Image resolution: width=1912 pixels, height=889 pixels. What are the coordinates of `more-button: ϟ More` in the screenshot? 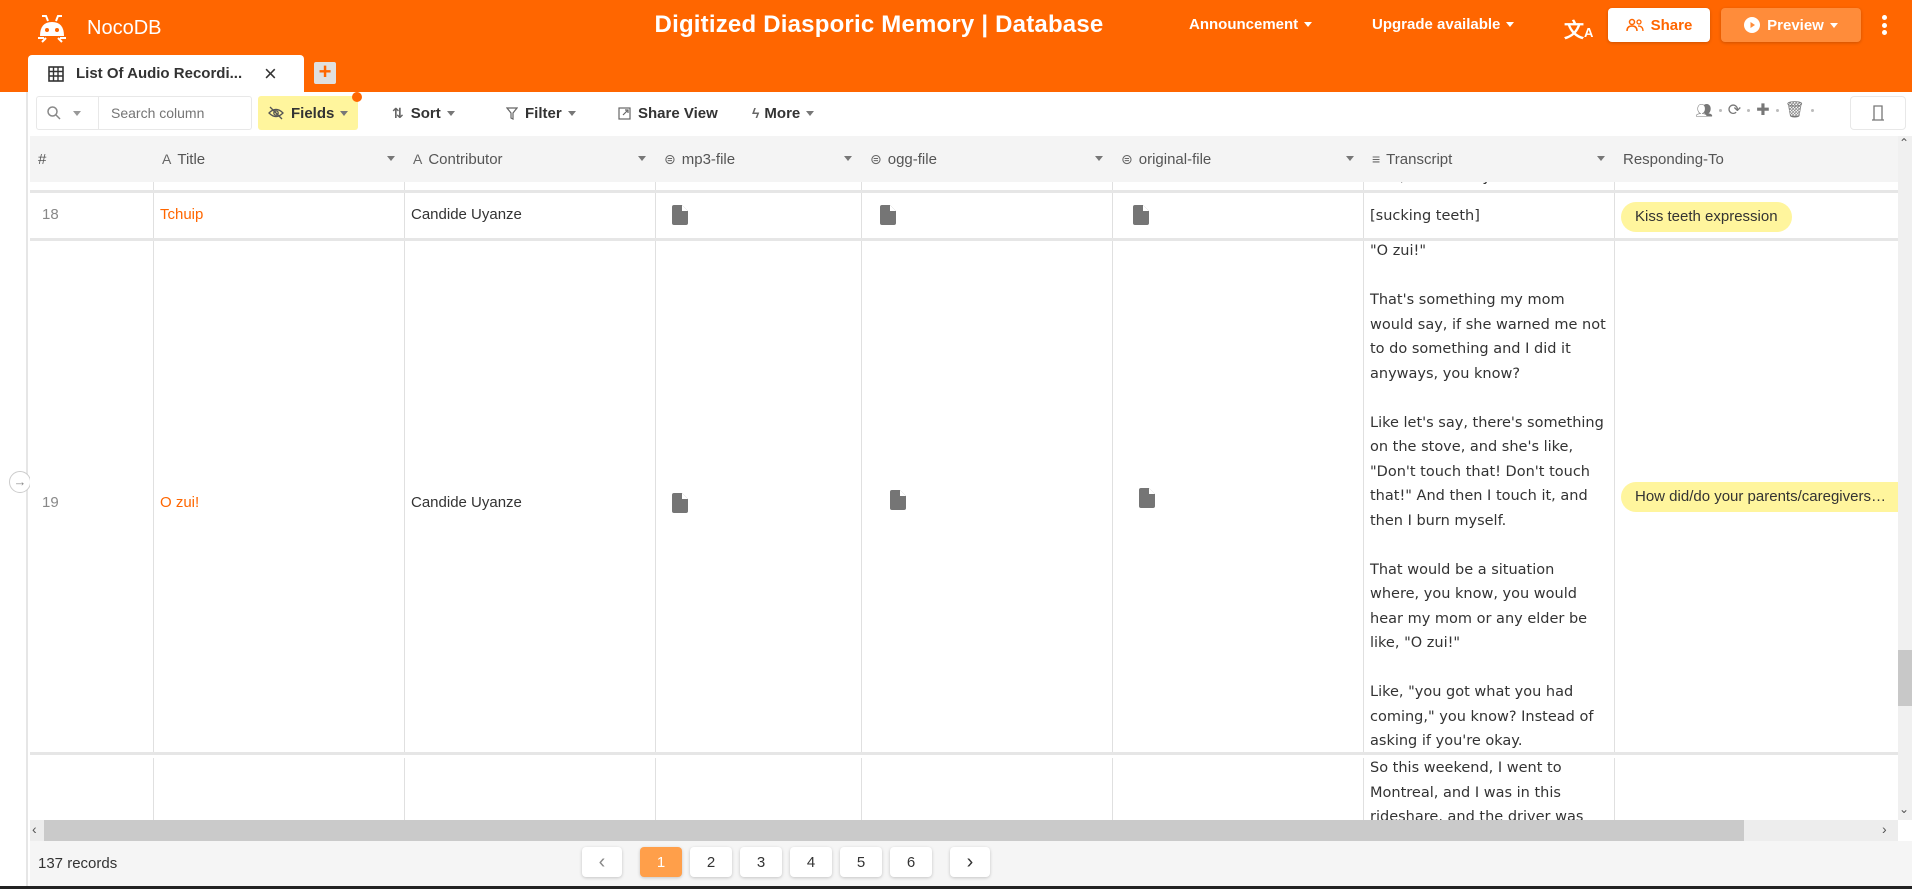 It's located at (783, 113).